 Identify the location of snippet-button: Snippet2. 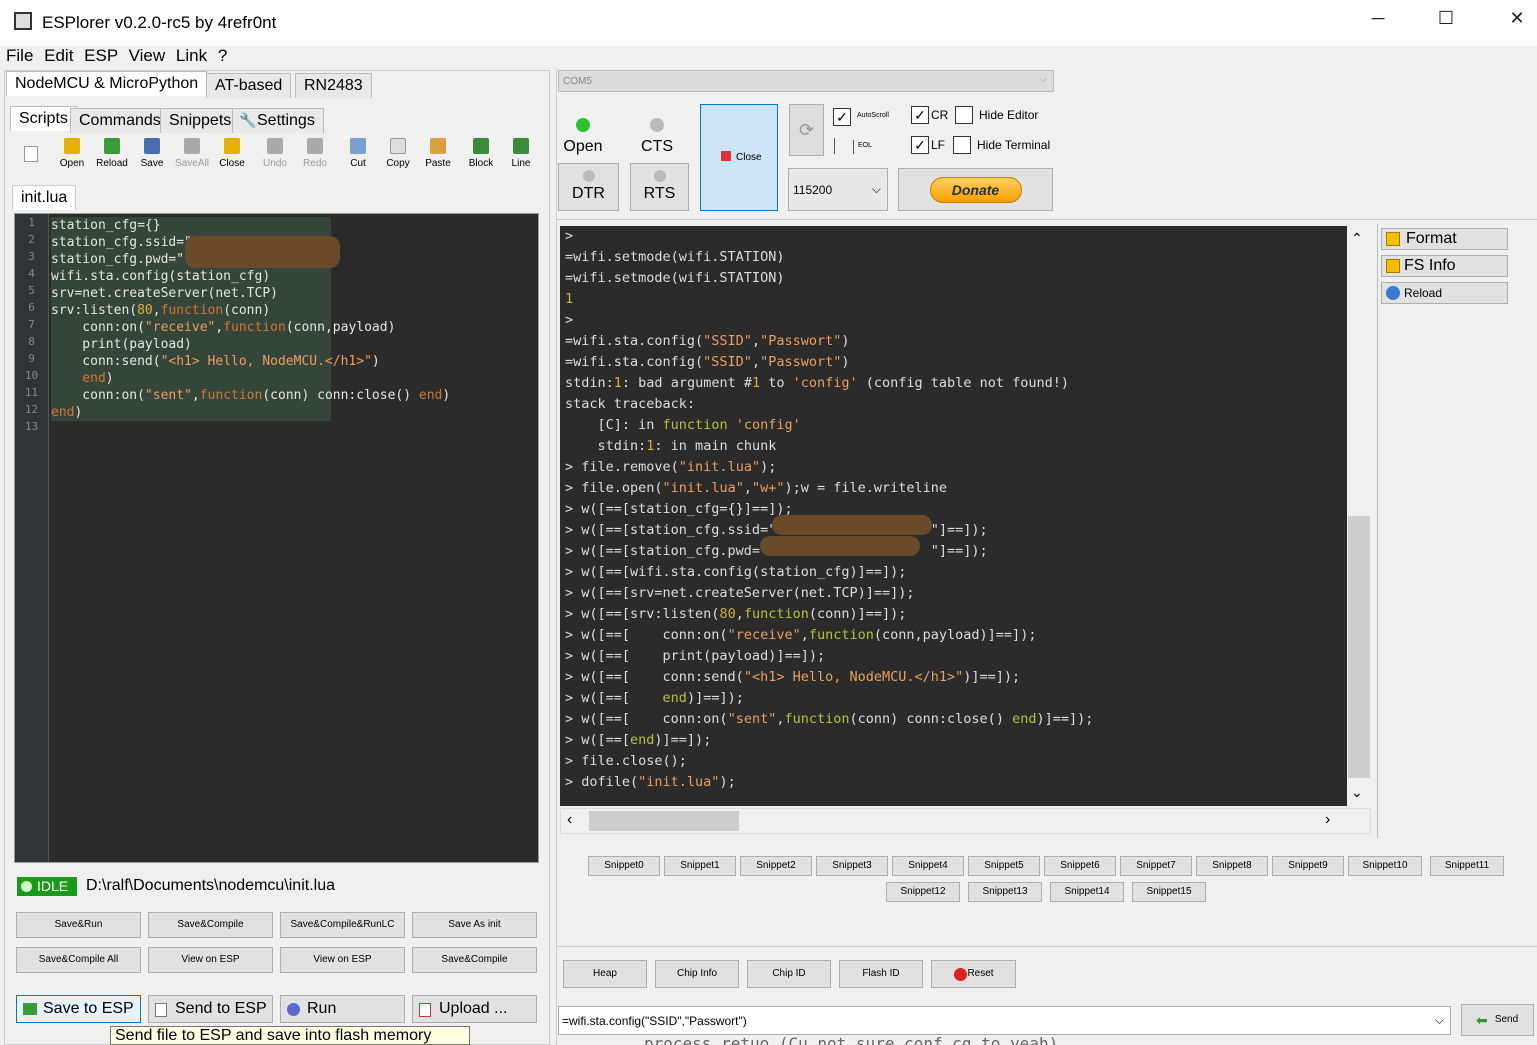
(776, 866).